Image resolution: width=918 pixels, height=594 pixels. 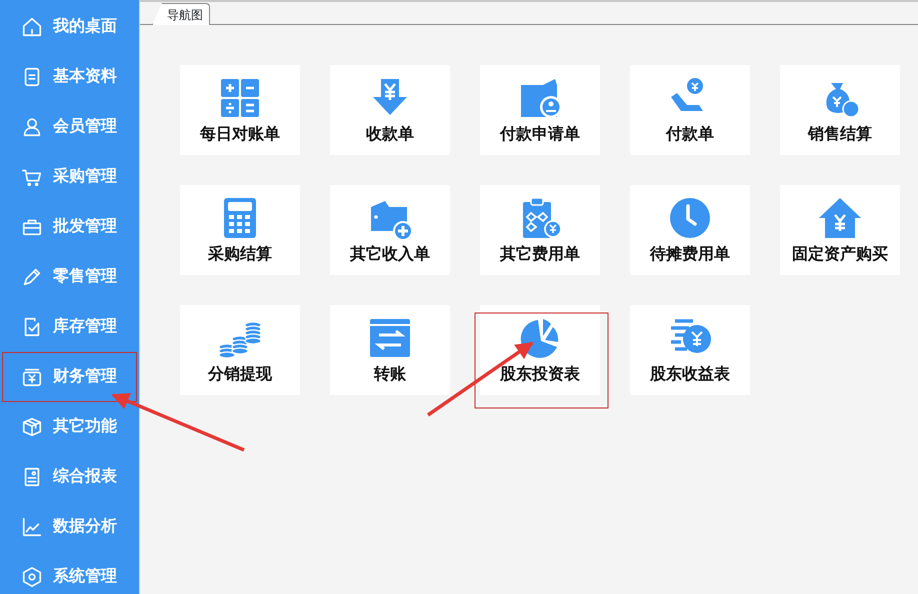 What do you see at coordinates (690, 374) in the screenshot?
I see `tile-label: 股东收益表` at bounding box center [690, 374].